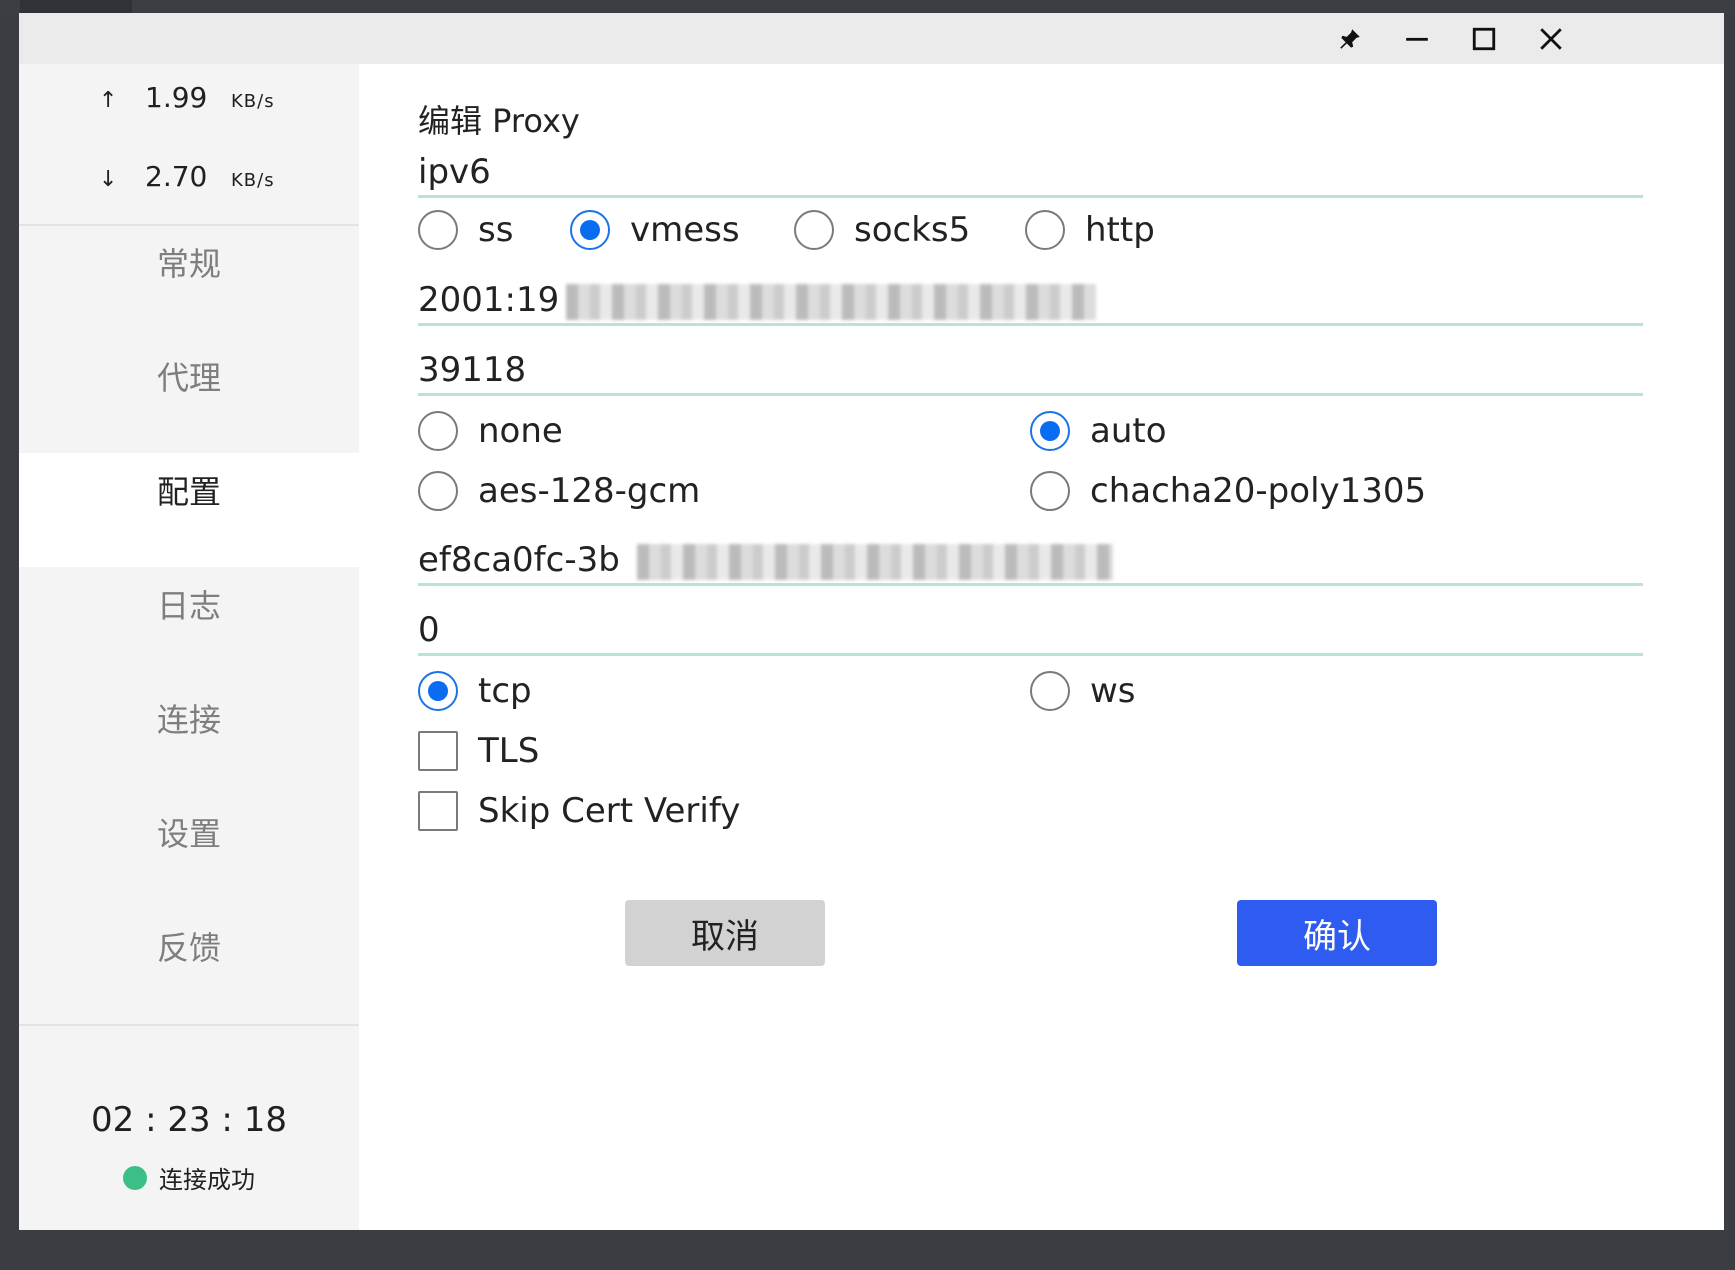  I want to click on network-radio-tcp: tcp, so click(475, 691).